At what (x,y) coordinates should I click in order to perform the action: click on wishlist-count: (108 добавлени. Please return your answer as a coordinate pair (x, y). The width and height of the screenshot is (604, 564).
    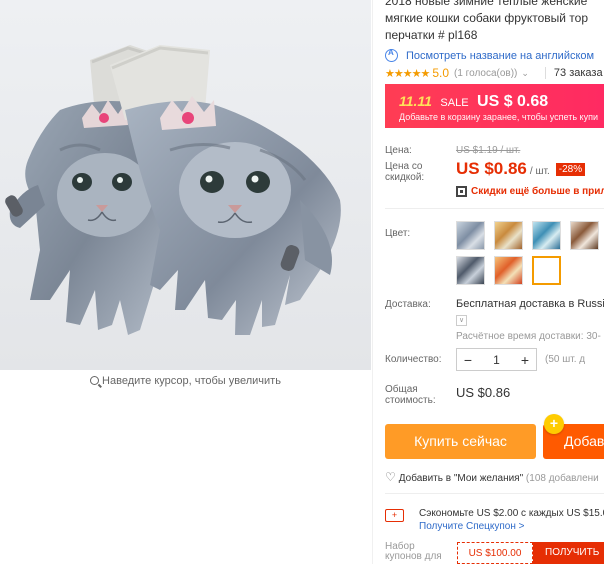
    Looking at the image, I should click on (562, 478).